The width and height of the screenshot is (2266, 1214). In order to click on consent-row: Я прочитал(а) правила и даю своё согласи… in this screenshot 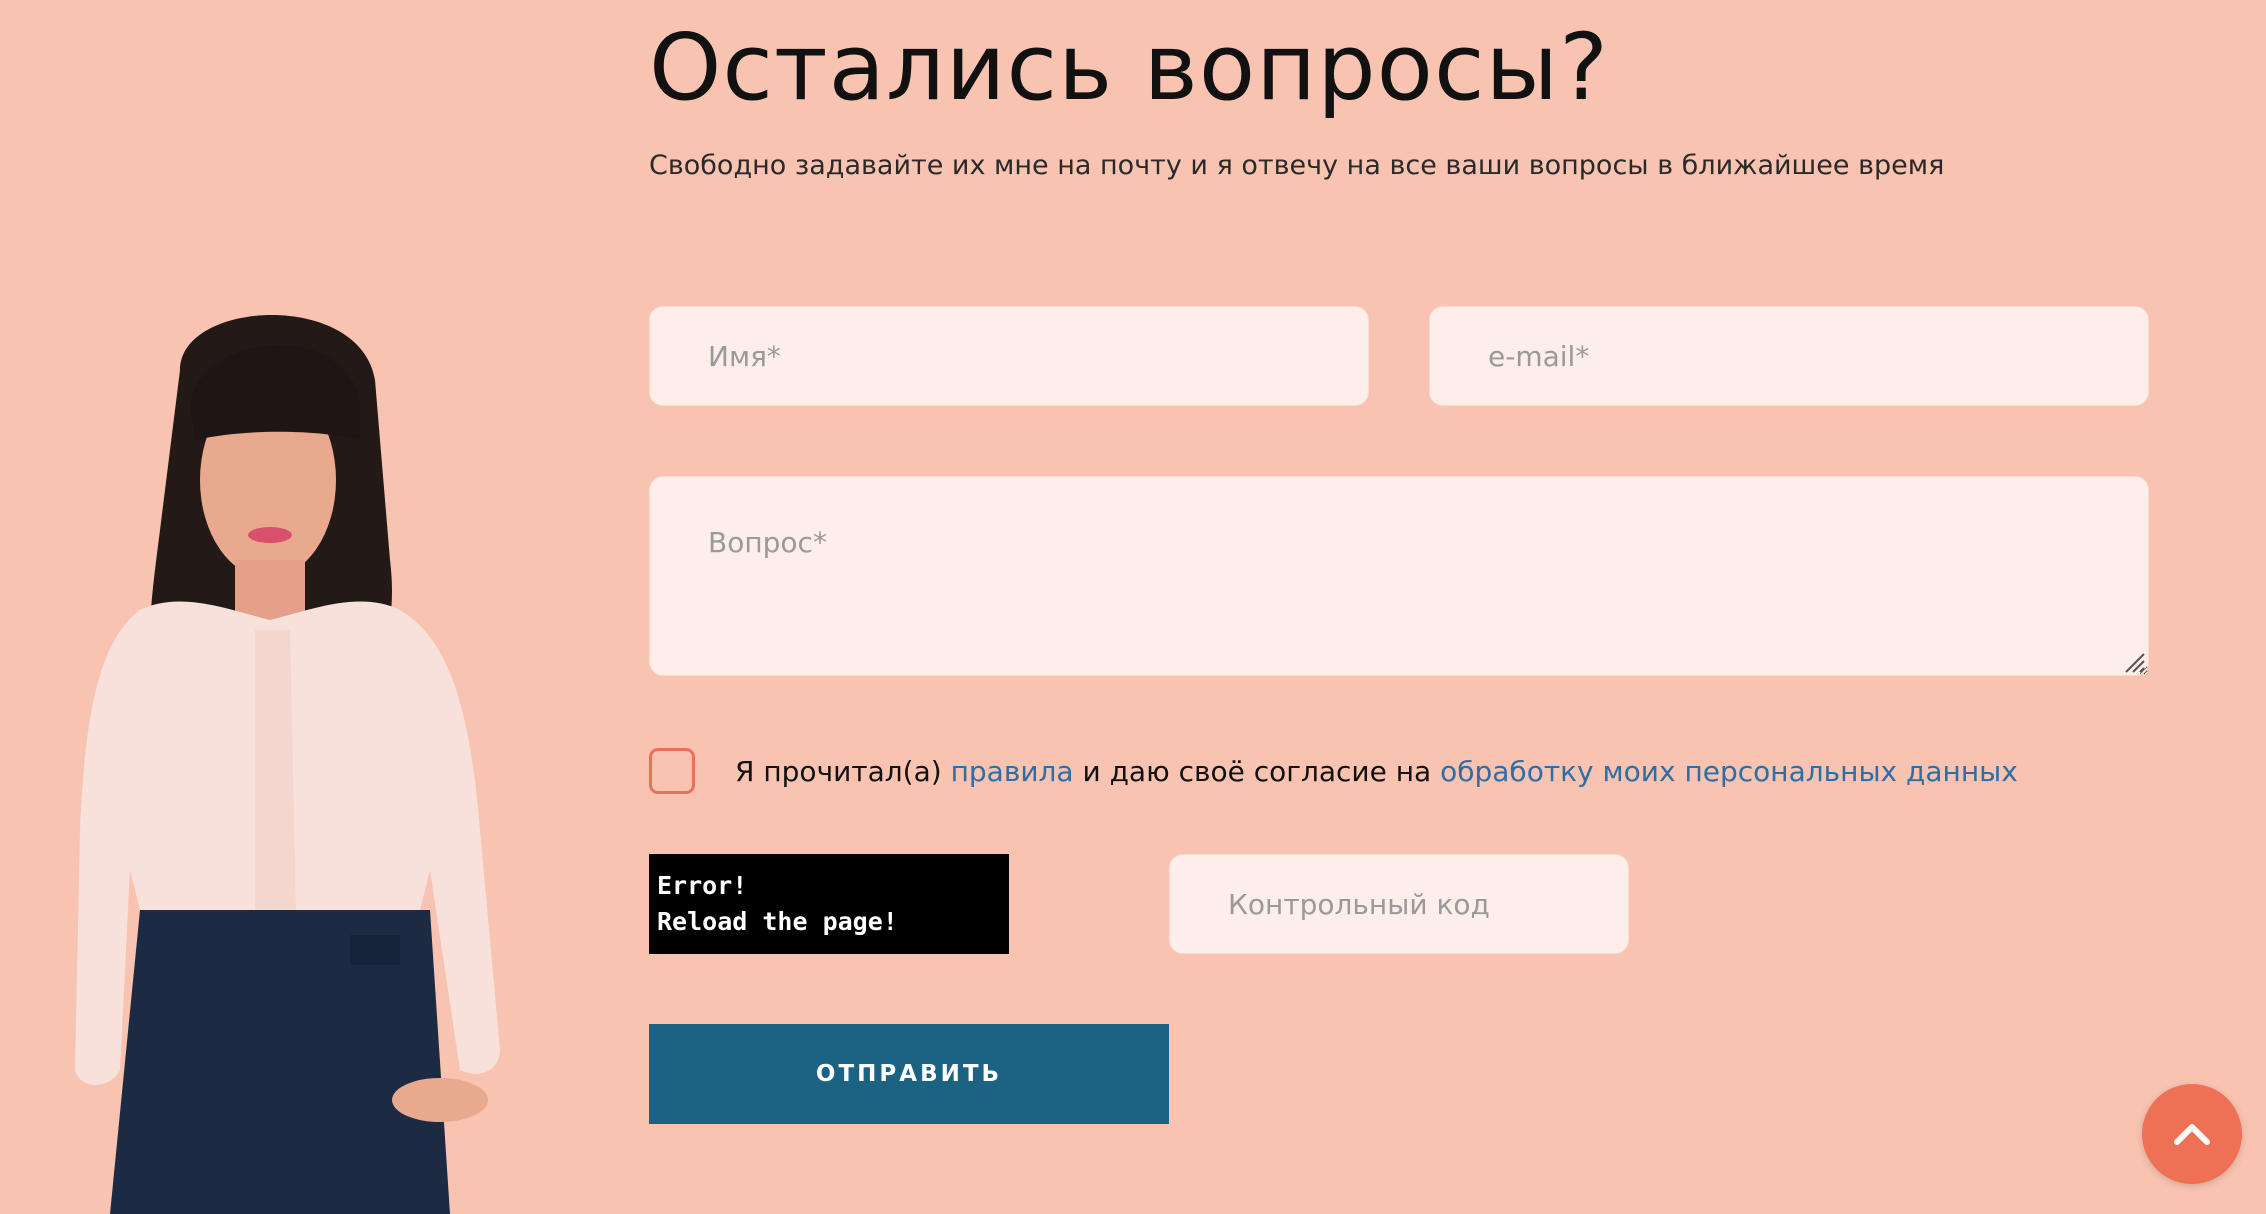, I will do `click(1333, 771)`.